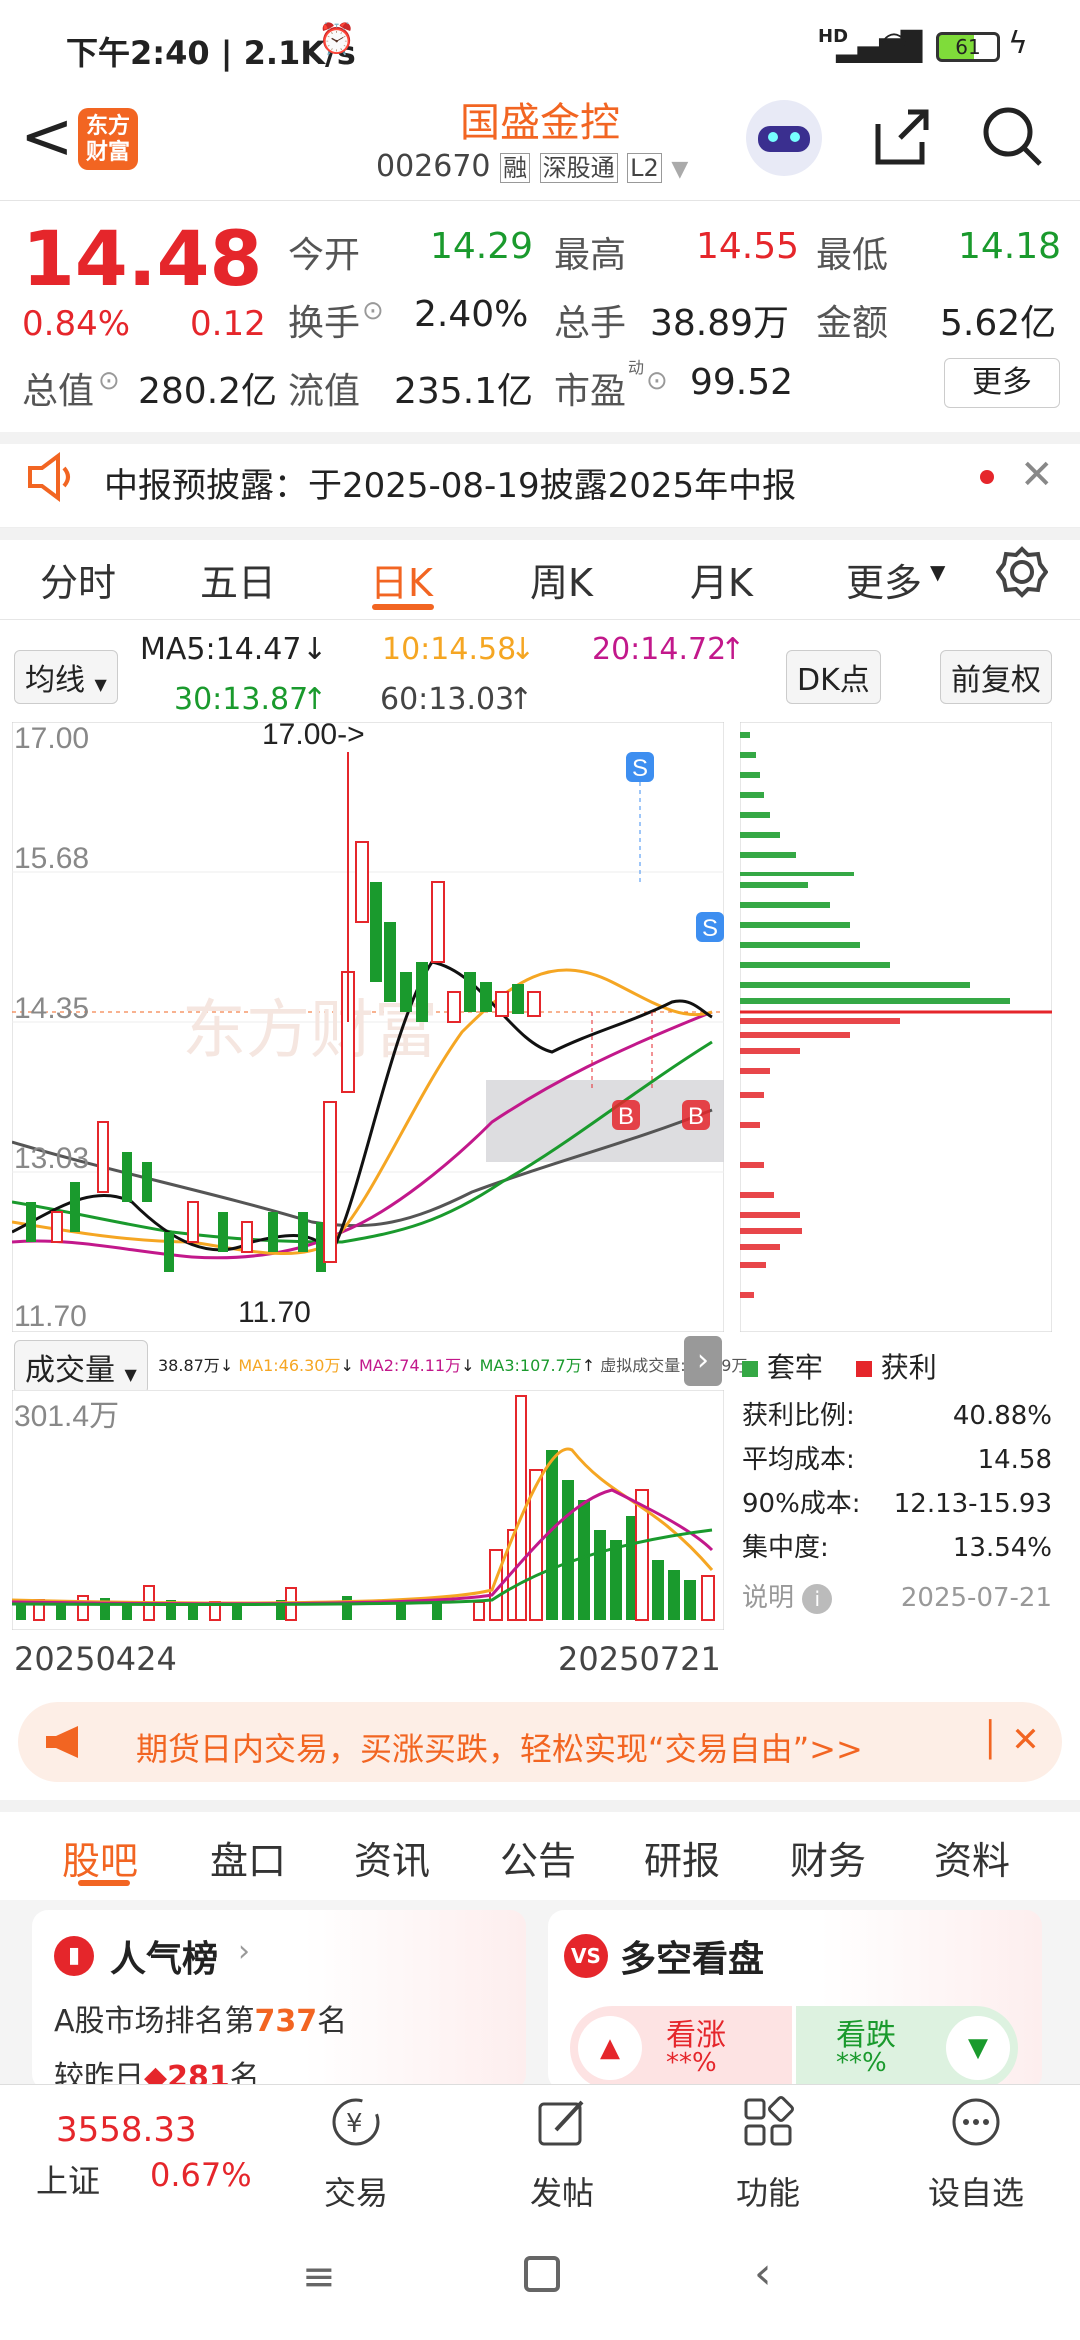 The width and height of the screenshot is (1080, 2340). Describe the element at coordinates (51, 1158) in the screenshot. I see `y-label: 13.03` at that location.